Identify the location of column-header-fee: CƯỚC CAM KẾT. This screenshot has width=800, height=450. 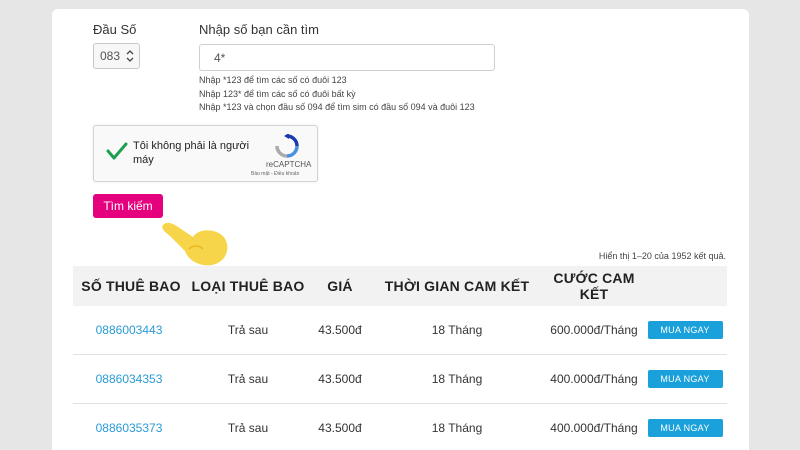
(594, 286).